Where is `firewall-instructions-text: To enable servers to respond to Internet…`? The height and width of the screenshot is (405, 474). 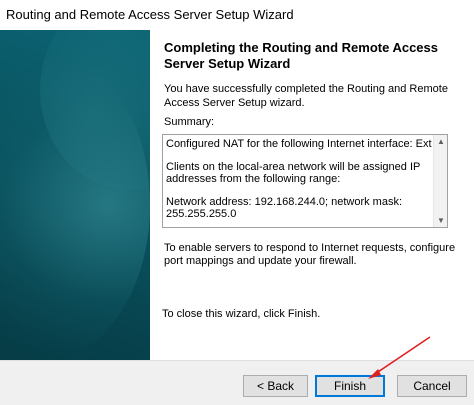 firewall-instructions-text: To enable servers to respond to Internet… is located at coordinates (310, 254).